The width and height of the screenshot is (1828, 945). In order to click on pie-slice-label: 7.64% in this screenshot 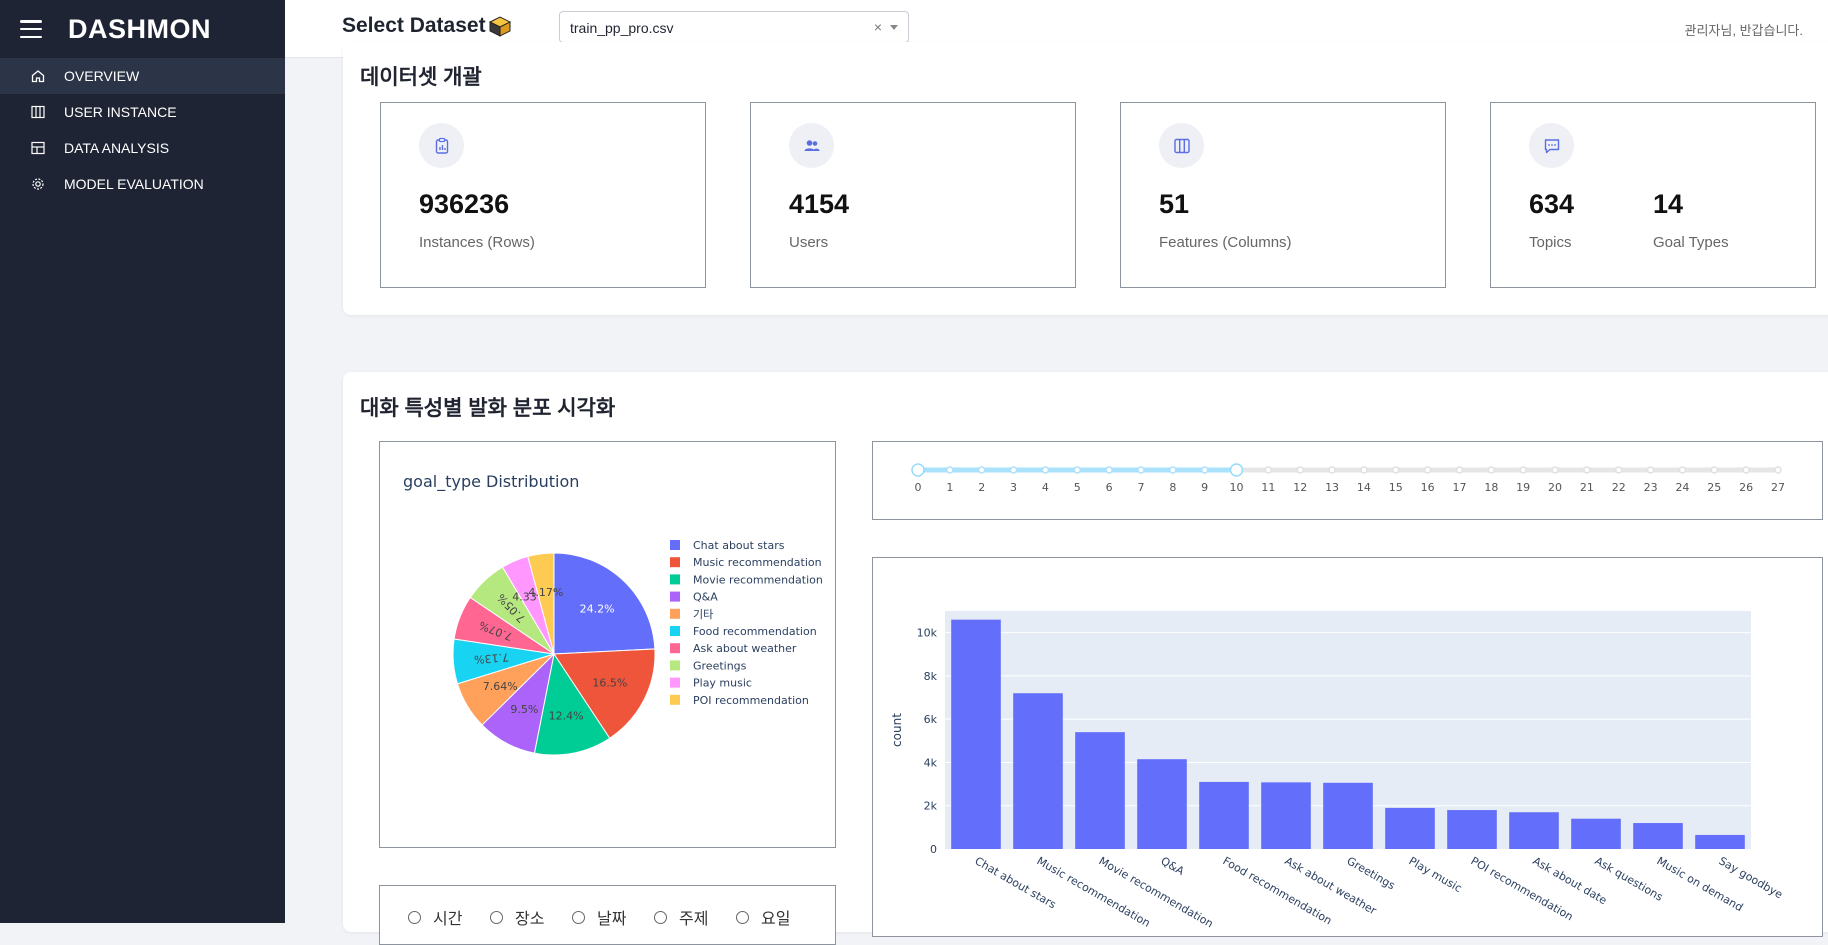, I will do `click(500, 686)`.